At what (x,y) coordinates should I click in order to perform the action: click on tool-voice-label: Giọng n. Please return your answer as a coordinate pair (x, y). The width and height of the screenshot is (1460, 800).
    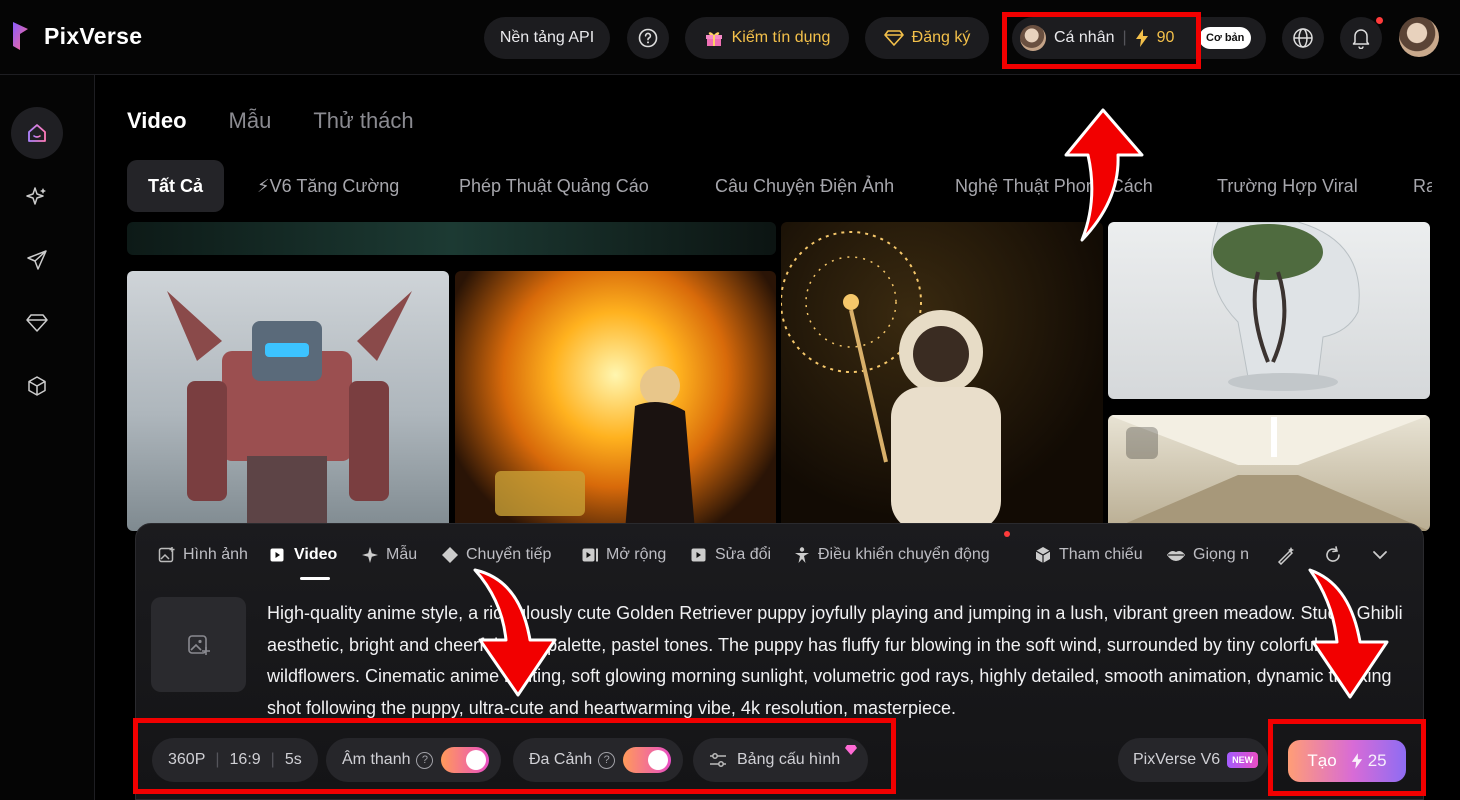
    Looking at the image, I should click on (1221, 554).